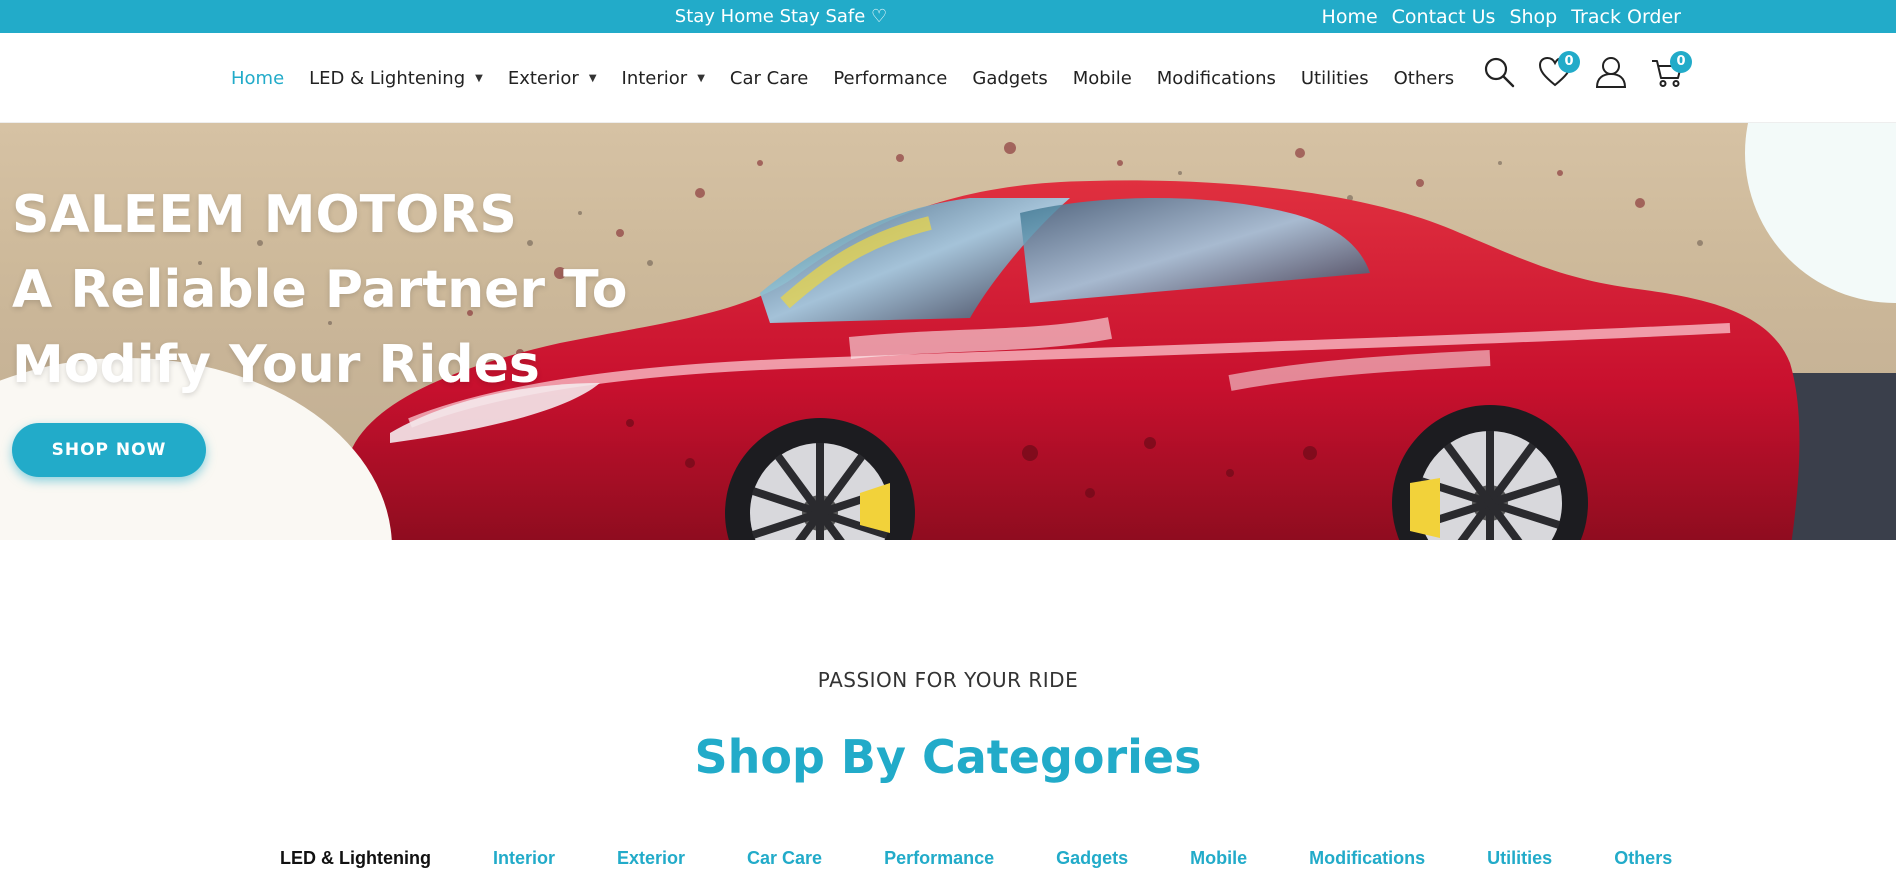 Image resolution: width=1896 pixels, height=886 pixels. I want to click on nav-item-label: Gadgets, so click(1010, 78).